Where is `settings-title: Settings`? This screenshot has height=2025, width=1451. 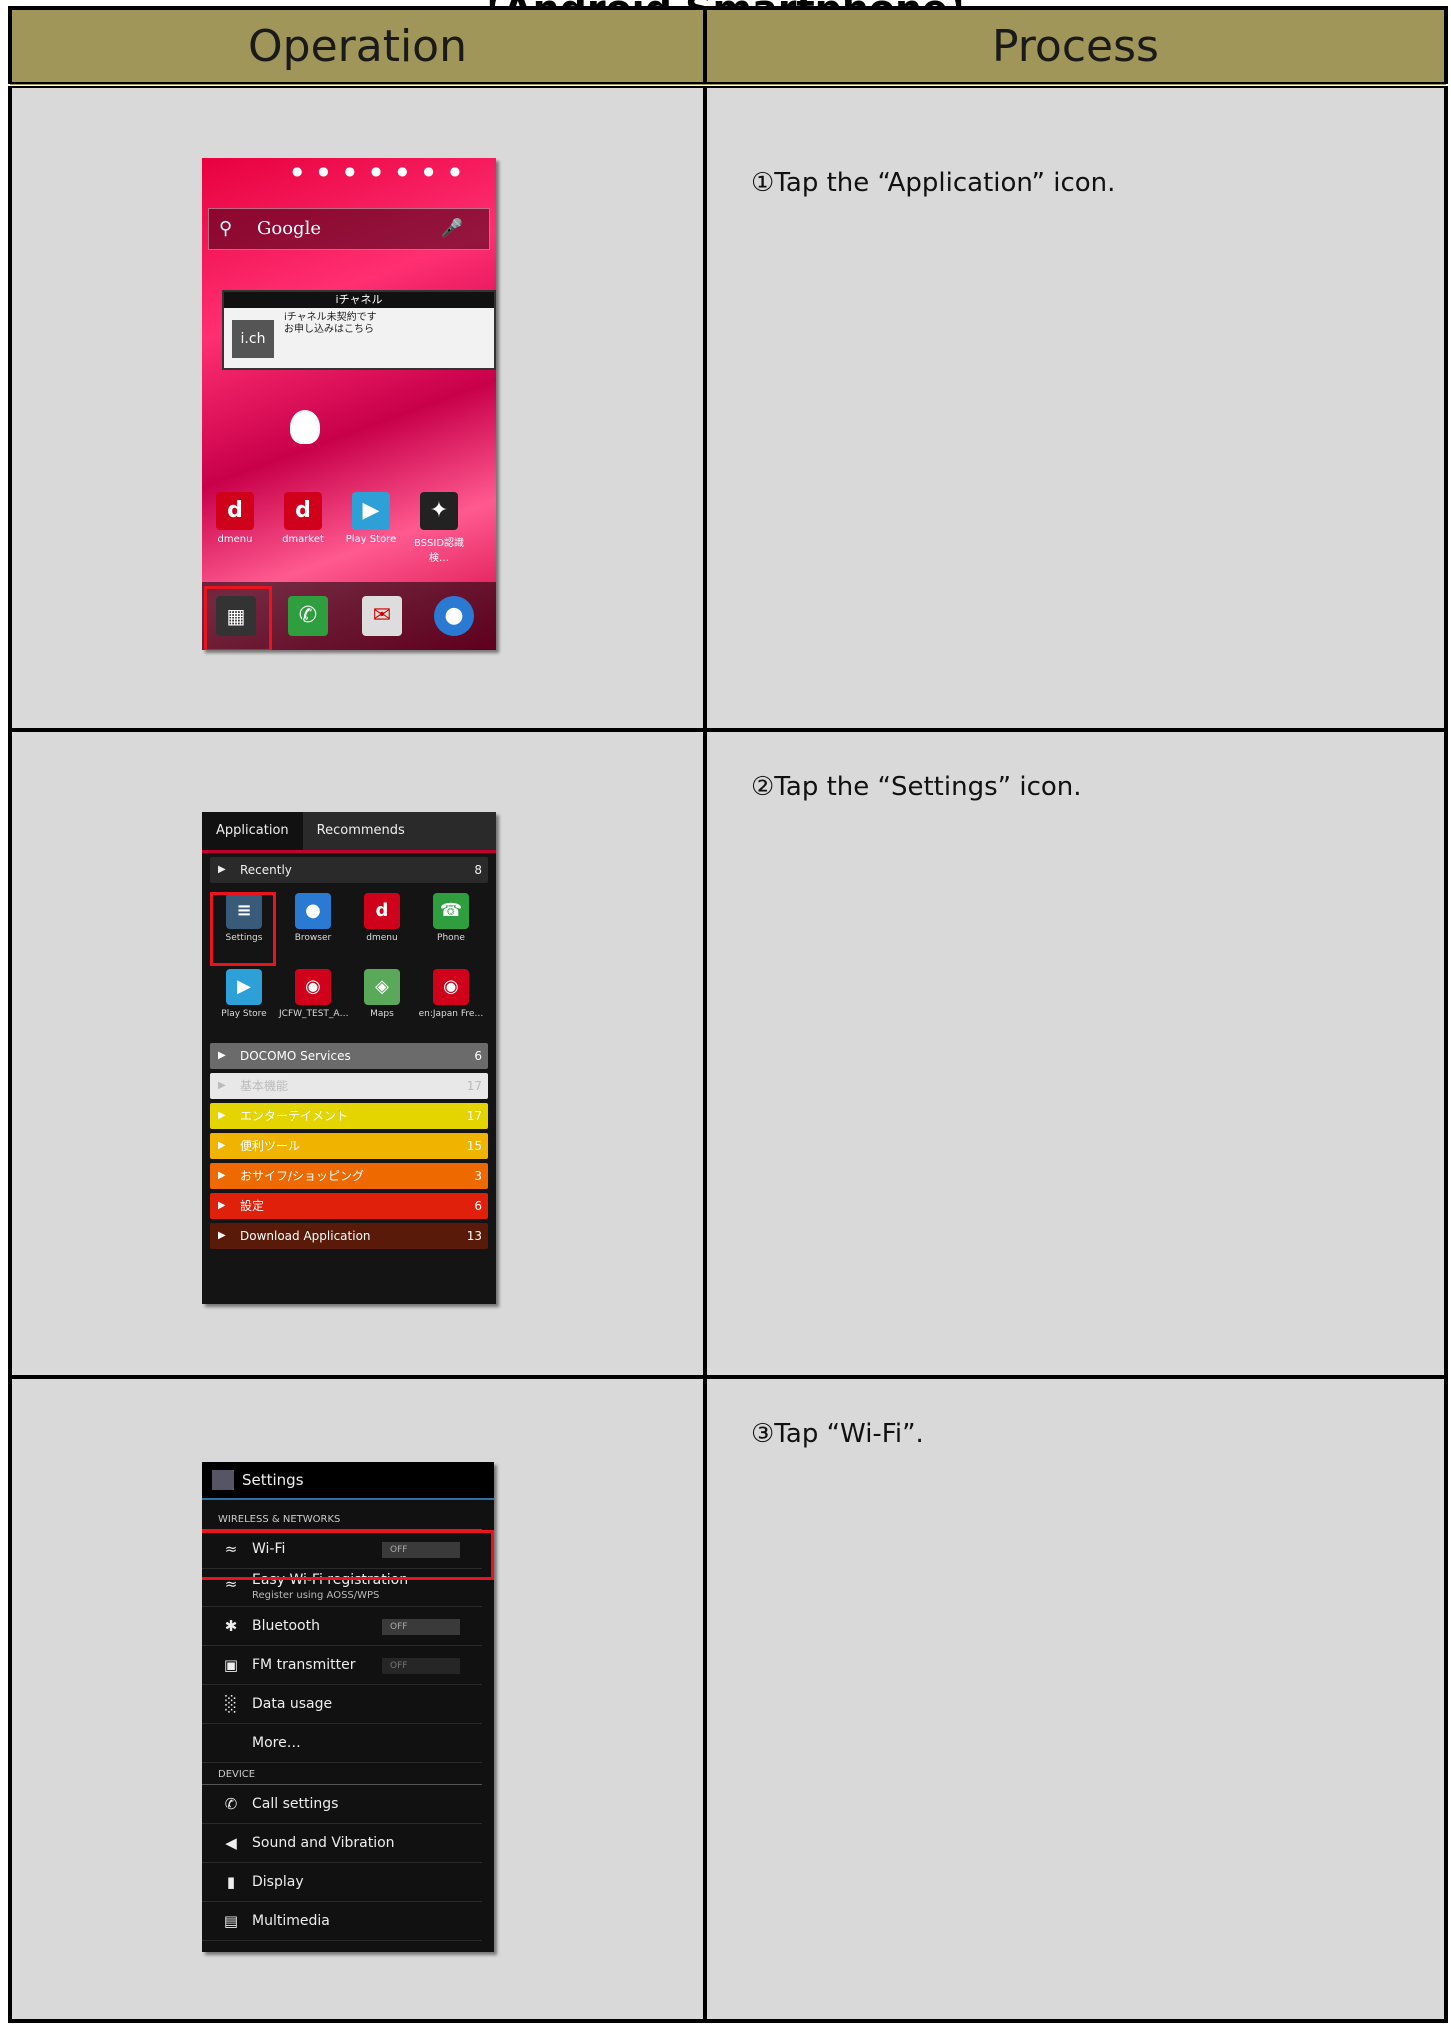
settings-title: Settings is located at coordinates (273, 1480).